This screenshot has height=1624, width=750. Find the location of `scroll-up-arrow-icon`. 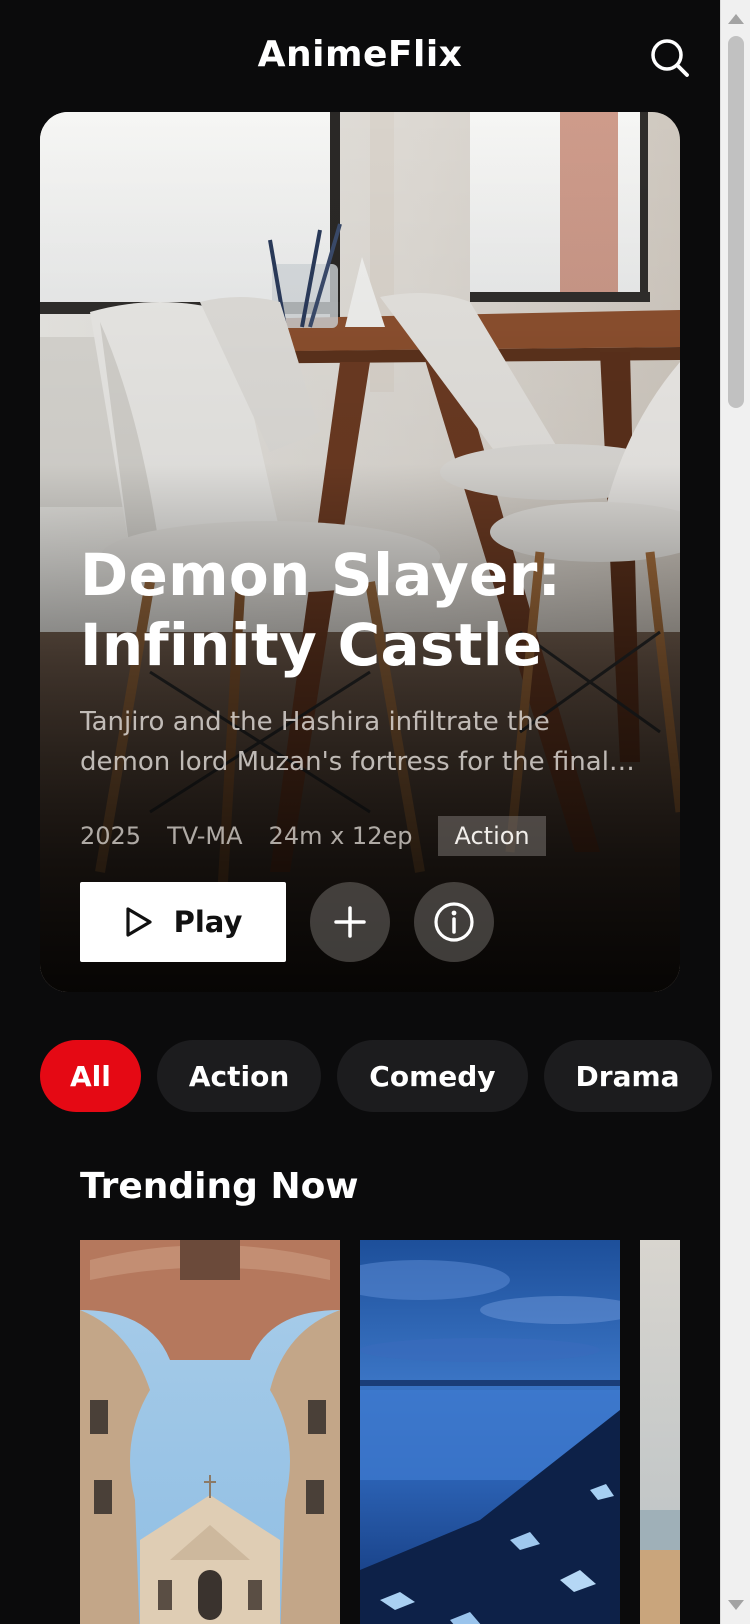

scroll-up-arrow-icon is located at coordinates (736, 19).